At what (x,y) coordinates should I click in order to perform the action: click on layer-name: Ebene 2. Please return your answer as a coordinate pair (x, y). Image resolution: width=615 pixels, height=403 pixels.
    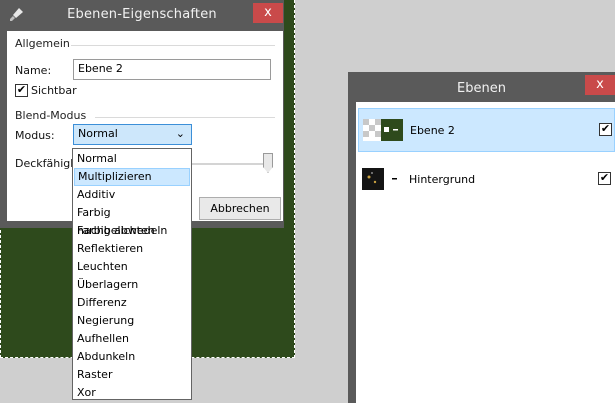
    Looking at the image, I should click on (432, 130).